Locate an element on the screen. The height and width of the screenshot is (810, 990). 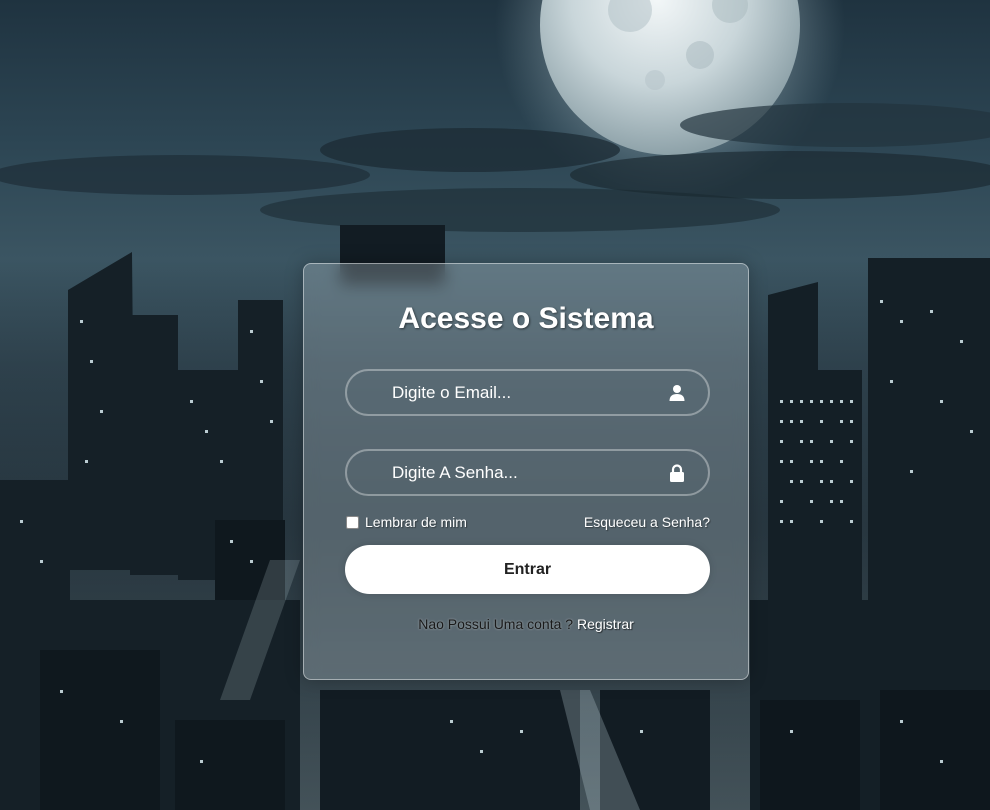
page-title: Acesse o Sistema is located at coordinates (526, 318).